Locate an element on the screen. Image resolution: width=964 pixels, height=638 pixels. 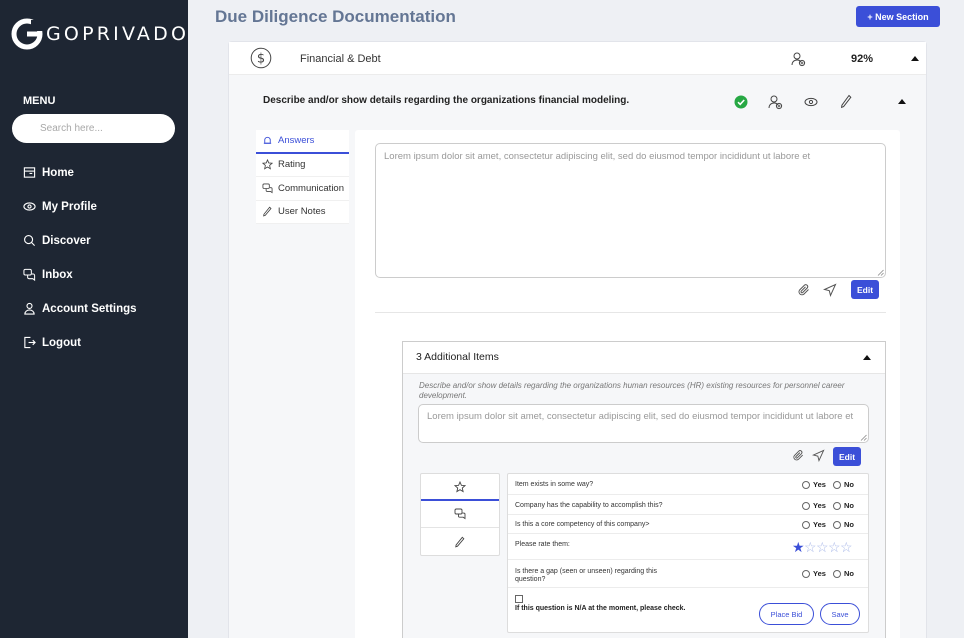
collapse-section-icon is located at coordinates (915, 58).